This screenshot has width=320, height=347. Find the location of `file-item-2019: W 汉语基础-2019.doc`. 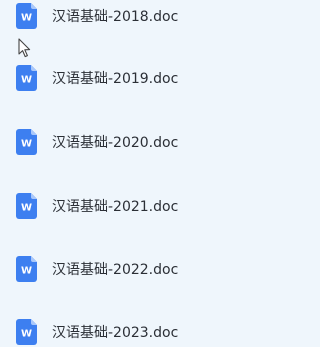

file-item-2019: W 汉语基础-2019.doc is located at coordinates (97, 78).